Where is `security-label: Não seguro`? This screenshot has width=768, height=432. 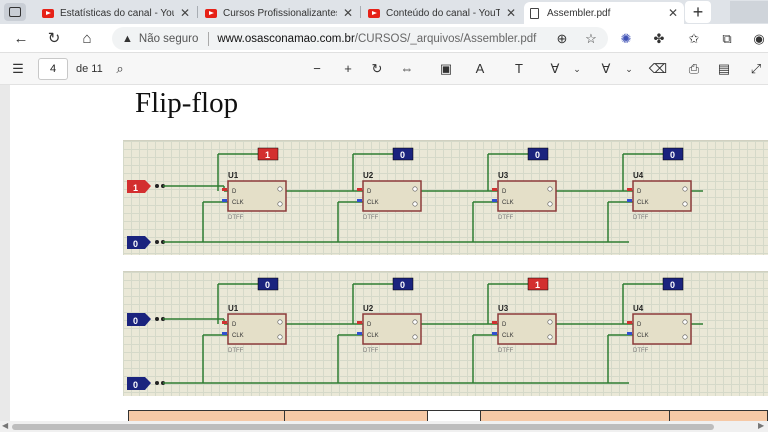
security-label: Não seguro is located at coordinates (168, 39).